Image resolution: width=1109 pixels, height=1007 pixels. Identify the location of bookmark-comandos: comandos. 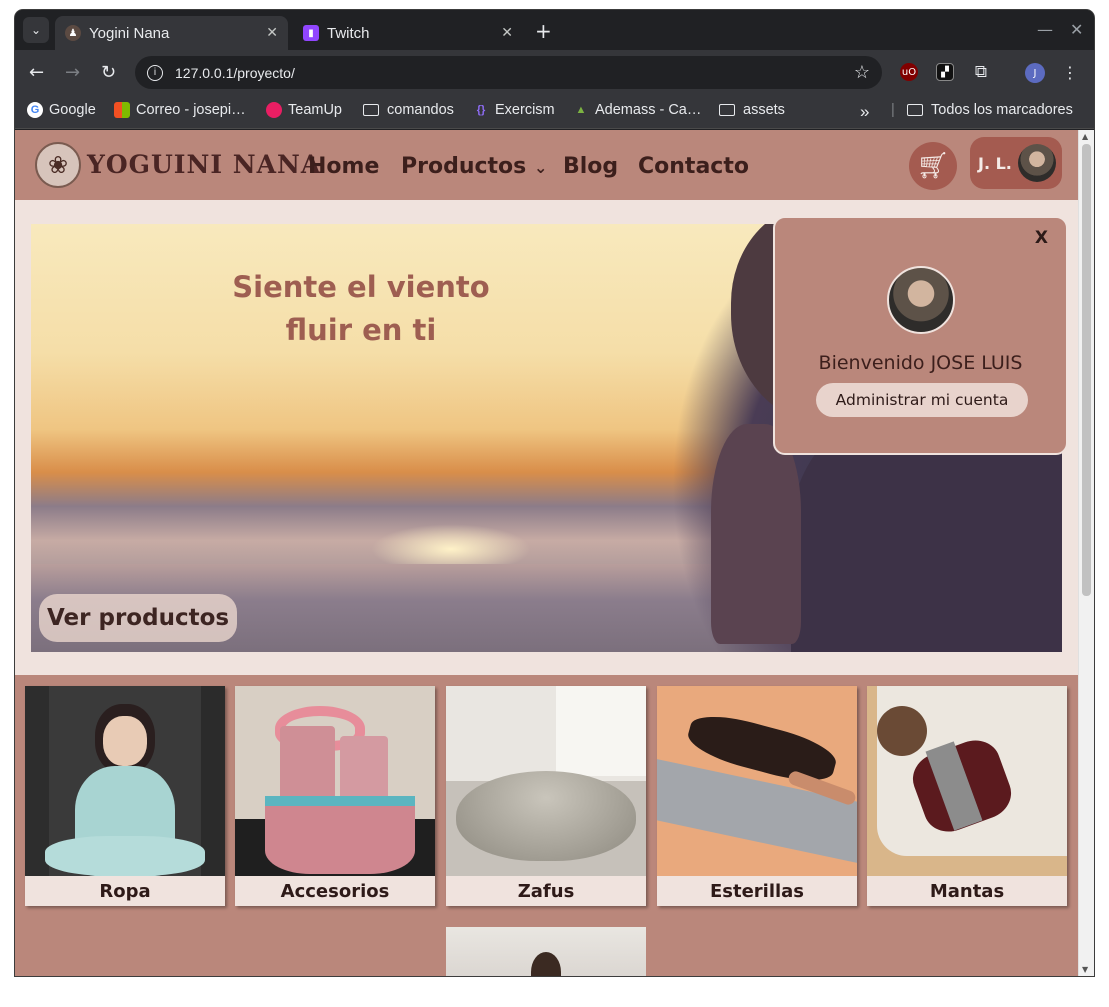
(408, 110).